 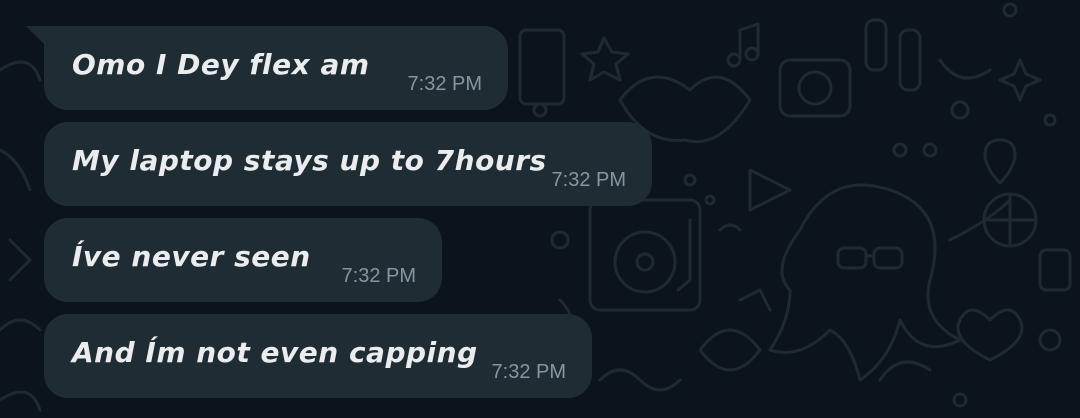 I want to click on message-bubble: Íve never seen 7:32 PM, so click(x=243, y=260).